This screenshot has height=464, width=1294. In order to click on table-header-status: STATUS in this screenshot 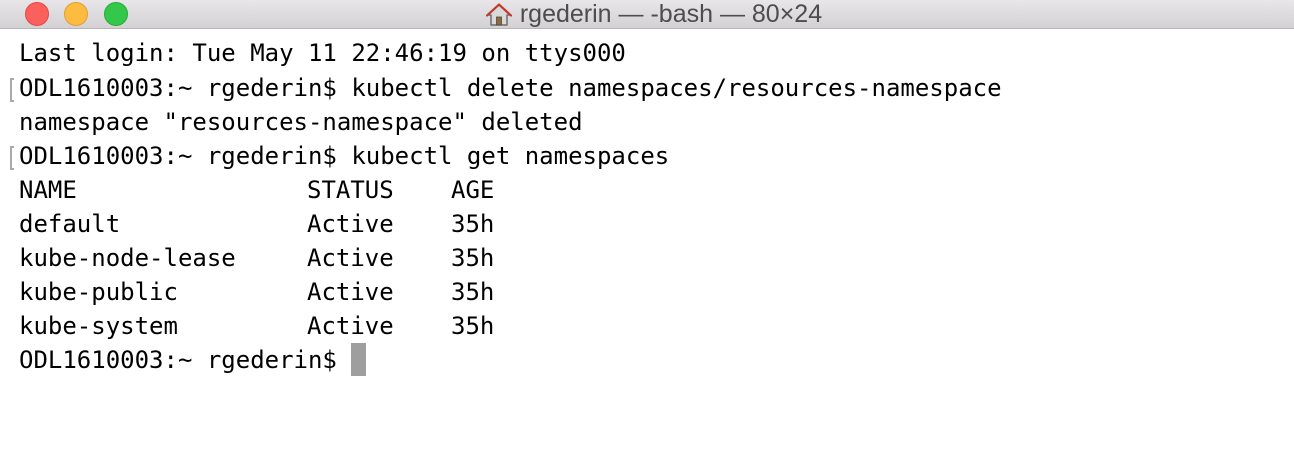, I will do `click(350, 190)`.